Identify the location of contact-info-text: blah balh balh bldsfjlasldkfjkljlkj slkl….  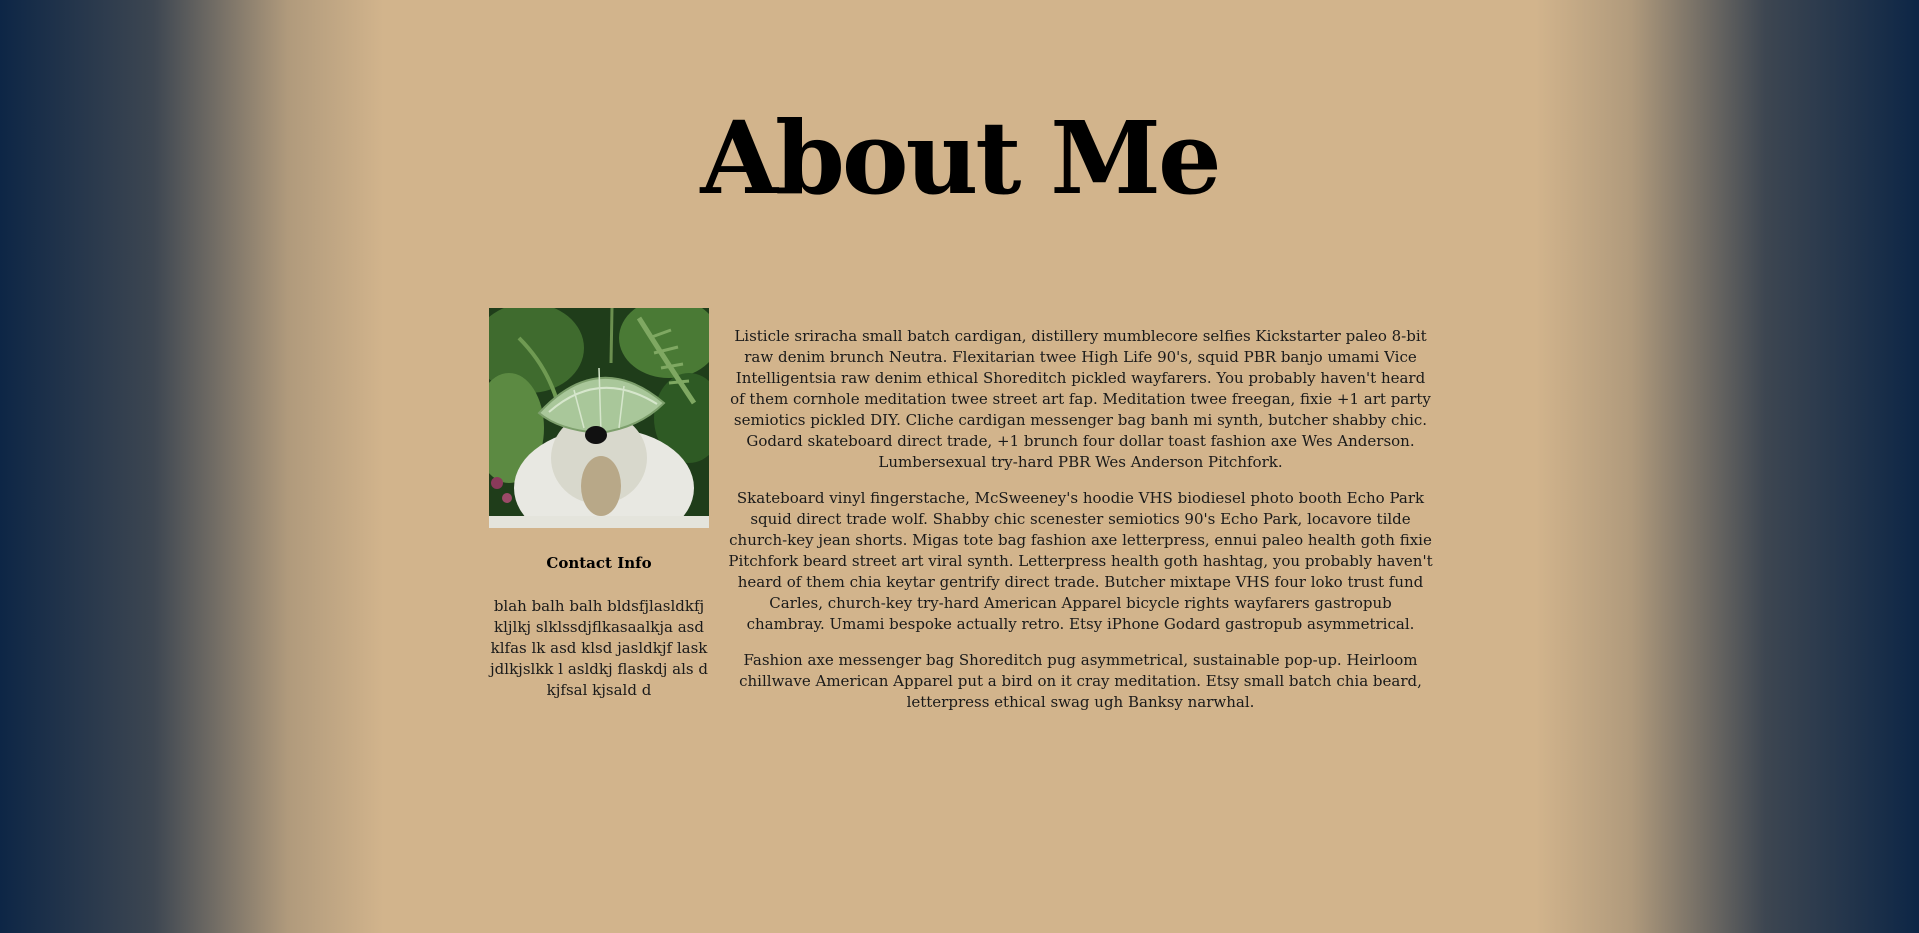
(599, 648).